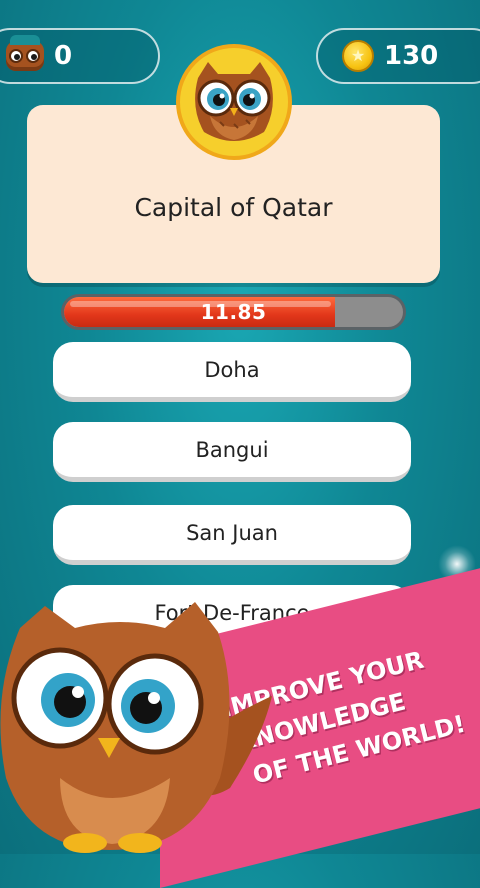 The image size is (480, 888). Describe the element at coordinates (232, 372) in the screenshot. I see `answer-button-1: Doha` at that location.